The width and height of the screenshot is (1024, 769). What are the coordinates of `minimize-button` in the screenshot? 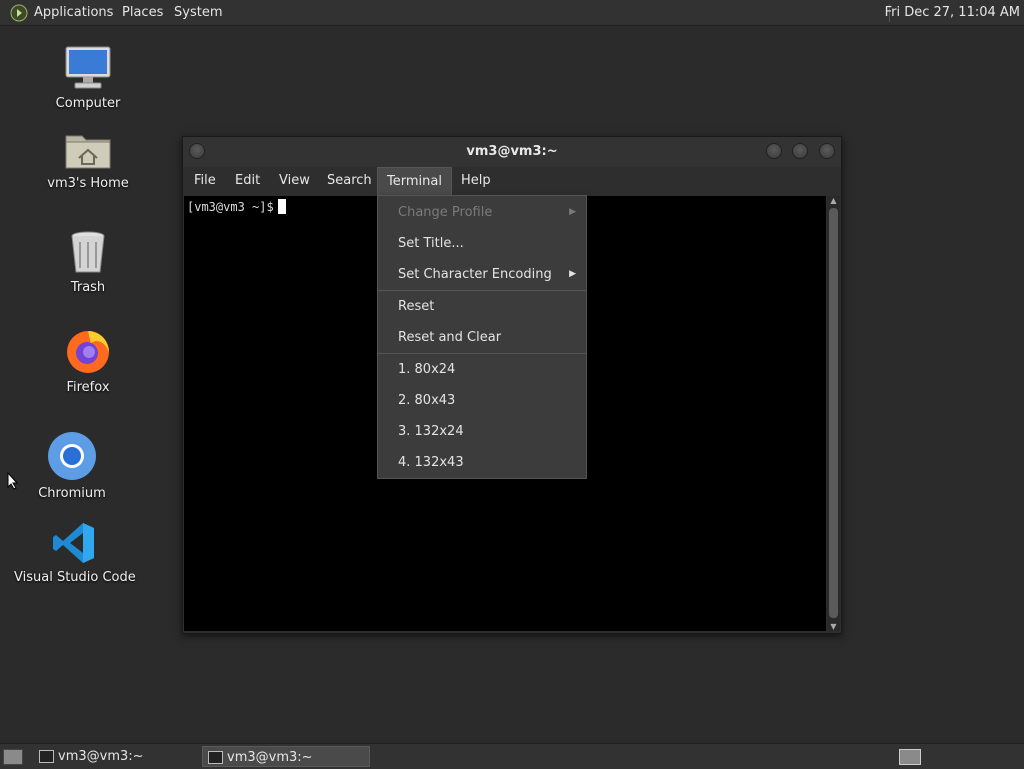 It's located at (774, 151).